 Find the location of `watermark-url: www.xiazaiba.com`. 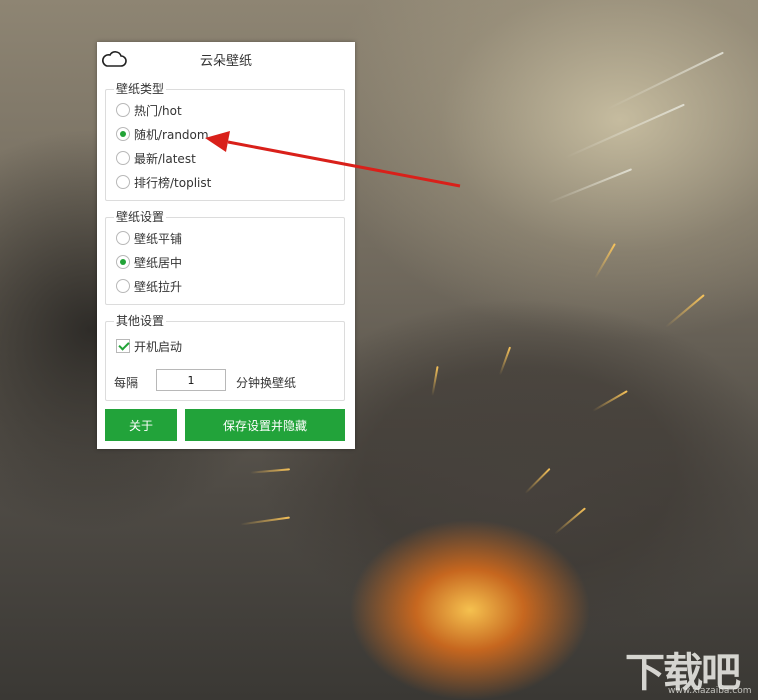

watermark-url: www.xiazaiba.com is located at coordinates (710, 691).